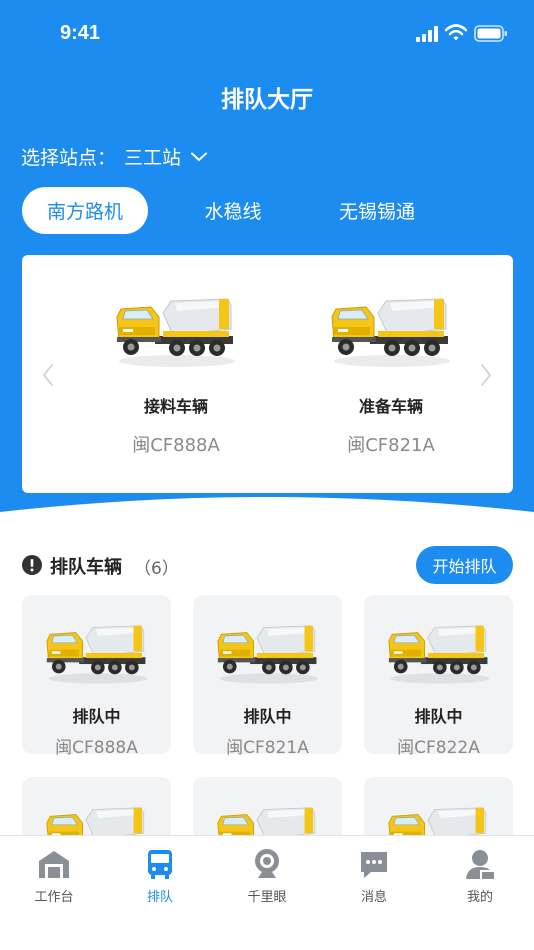  Describe the element at coordinates (156, 569) in the screenshot. I see `queue-count: （6）` at that location.